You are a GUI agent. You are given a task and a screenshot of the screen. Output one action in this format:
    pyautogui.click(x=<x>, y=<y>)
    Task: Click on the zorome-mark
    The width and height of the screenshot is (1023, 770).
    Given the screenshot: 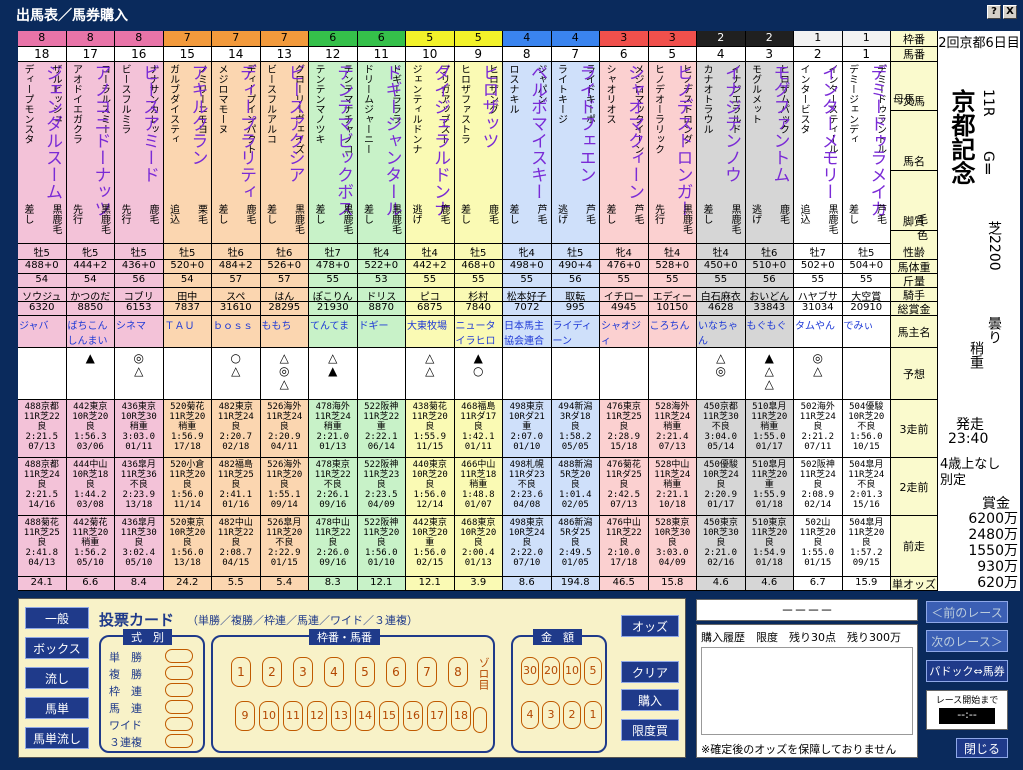 What is the action you would take?
    pyautogui.click(x=480, y=720)
    